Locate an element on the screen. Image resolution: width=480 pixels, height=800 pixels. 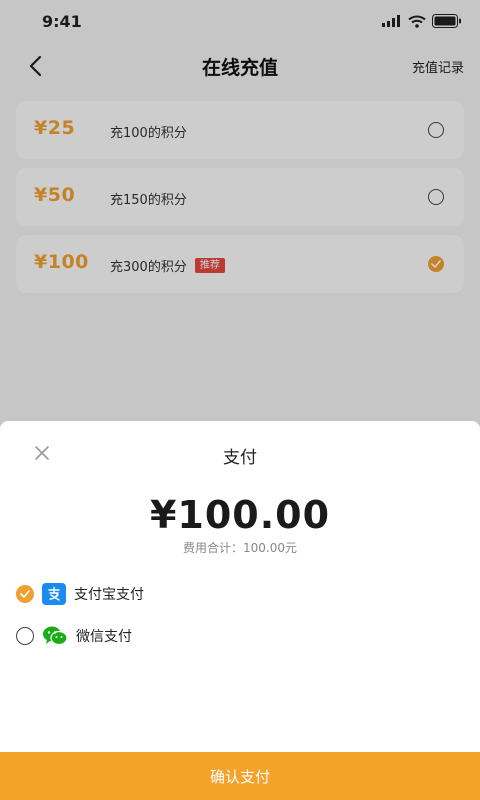
payment-amount: ¥100.00 is located at coordinates (240, 515).